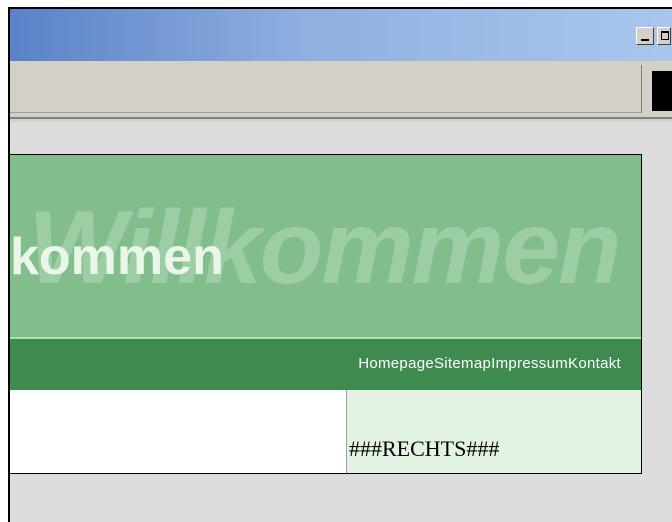 The width and height of the screenshot is (672, 522). Describe the element at coordinates (594, 363) in the screenshot. I see `nav-link-kontakt: Kontakt` at that location.